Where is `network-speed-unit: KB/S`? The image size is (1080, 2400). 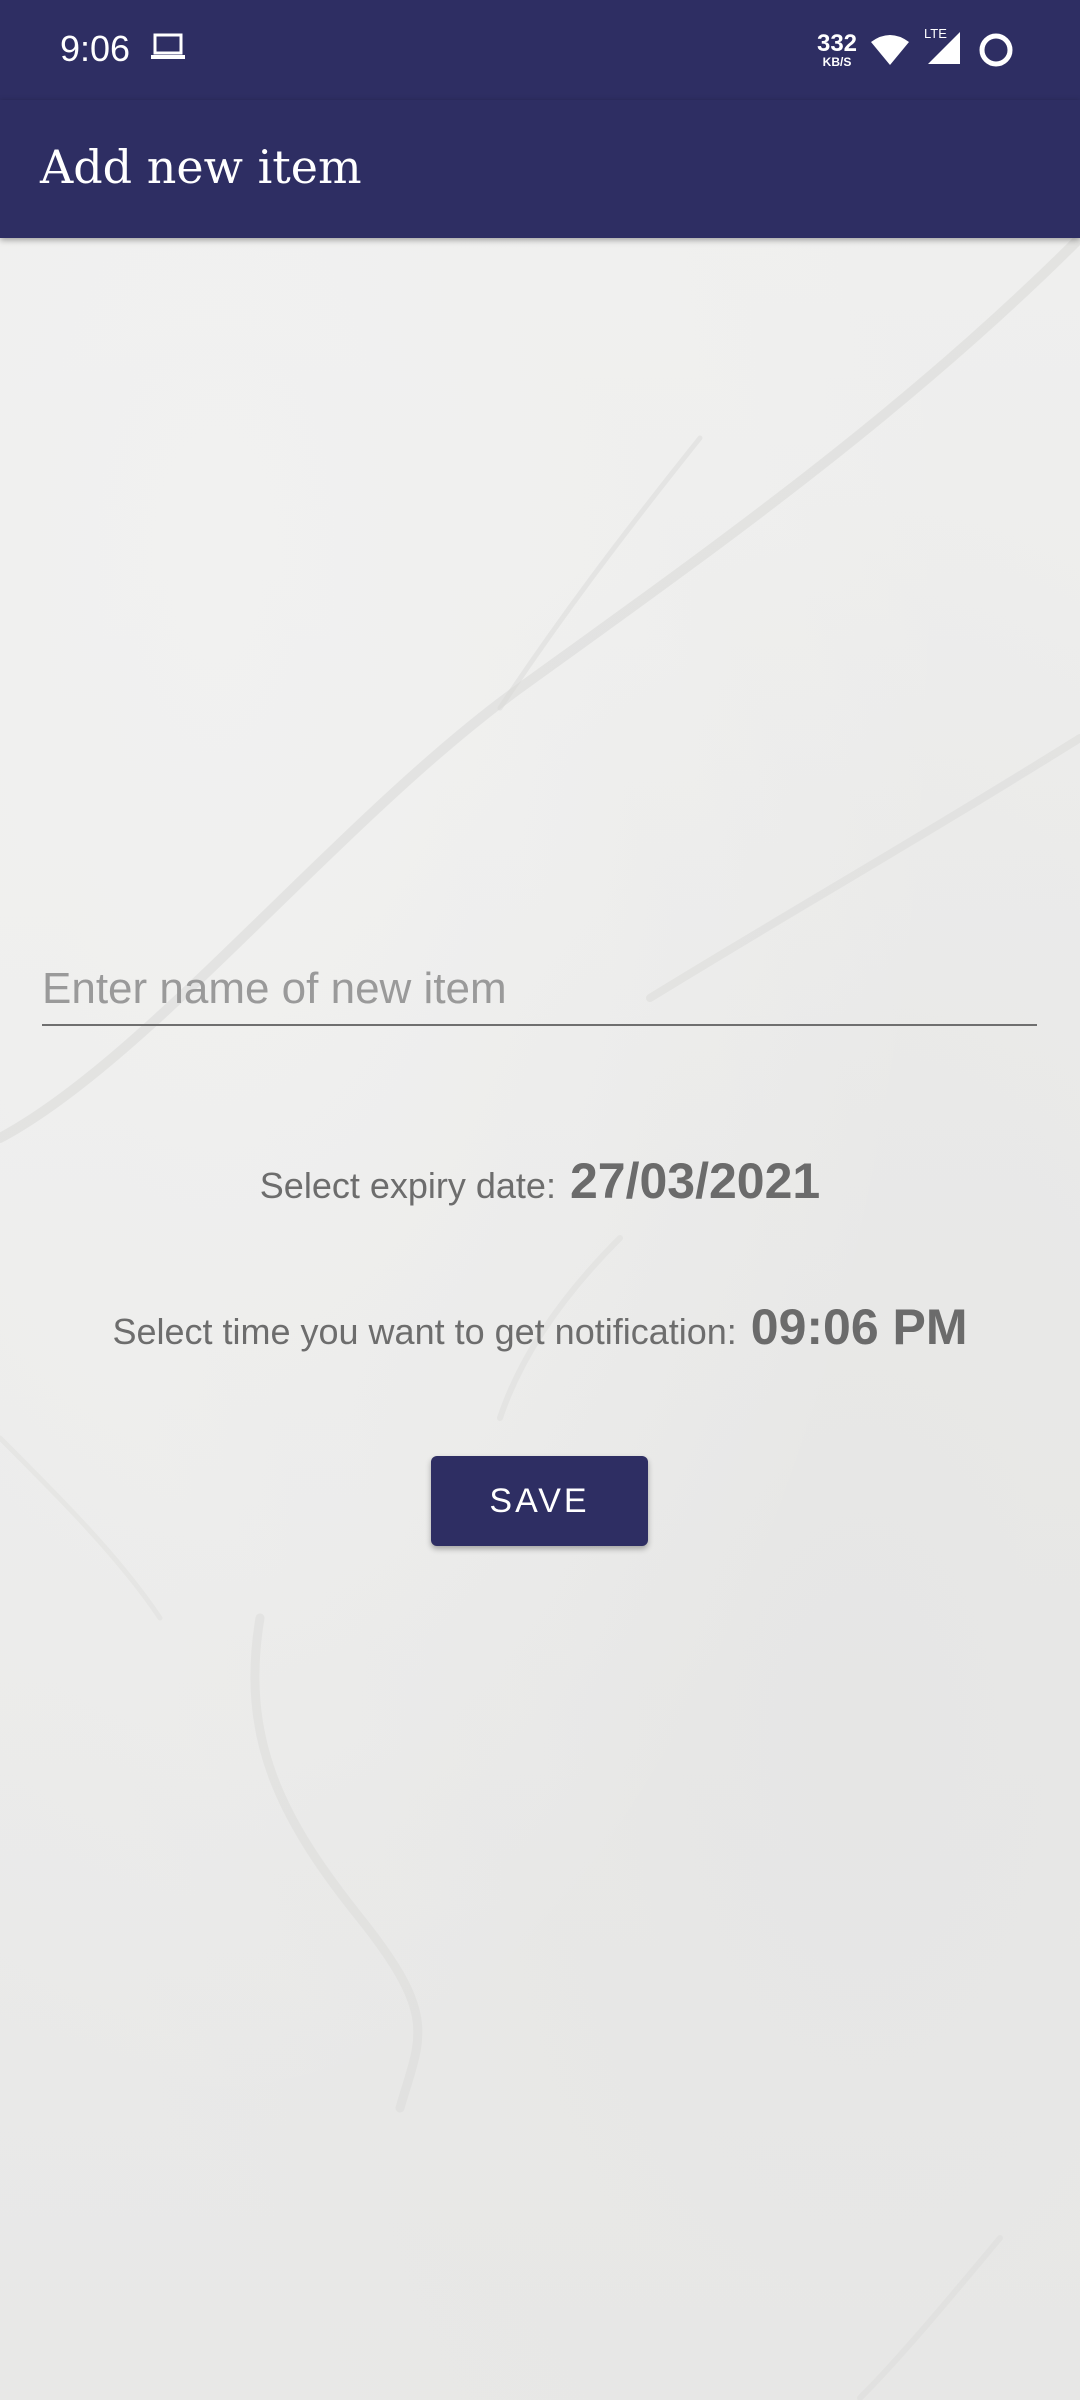 network-speed-unit: KB/S is located at coordinates (837, 62).